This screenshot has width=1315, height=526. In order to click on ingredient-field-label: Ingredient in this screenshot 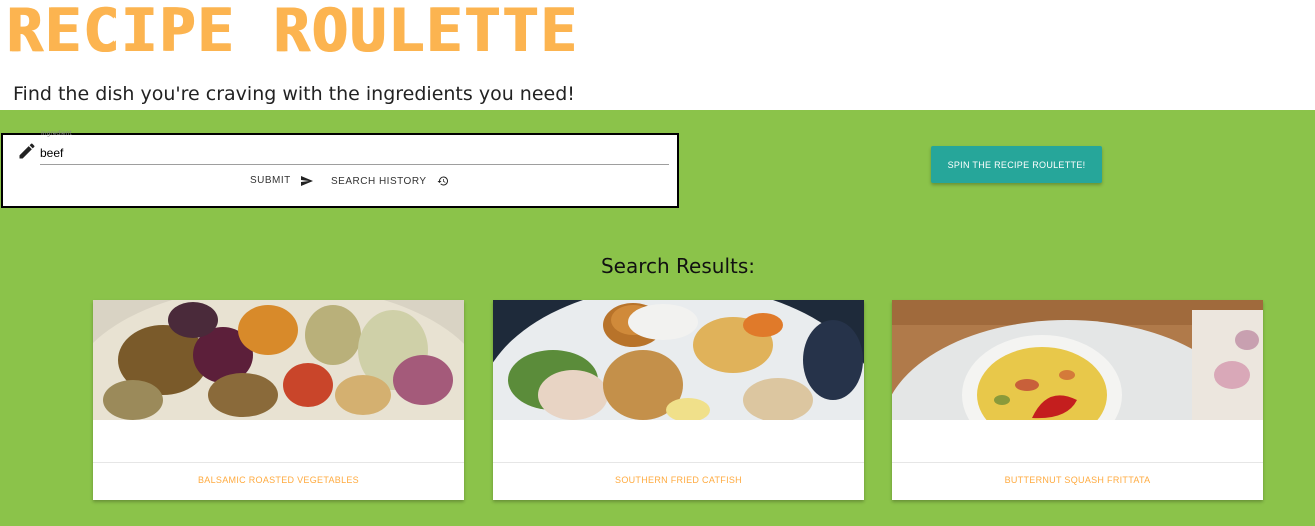, I will do `click(56, 133)`.